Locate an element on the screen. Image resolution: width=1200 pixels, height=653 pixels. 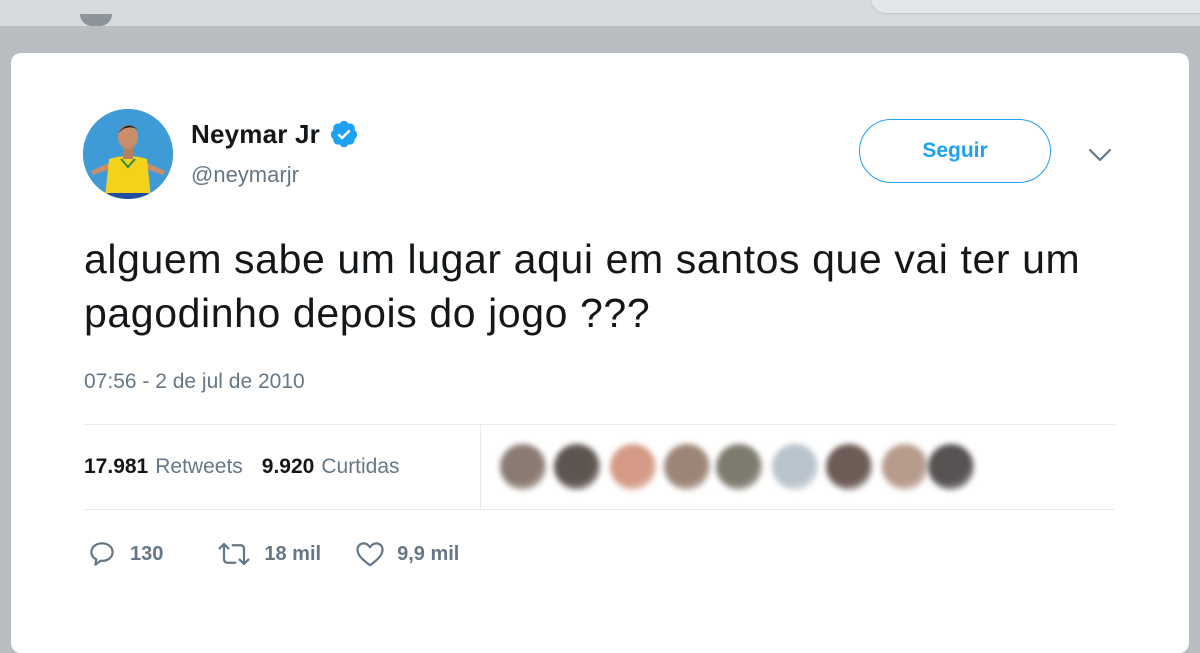
likes-count: 9.920 is located at coordinates (288, 467).